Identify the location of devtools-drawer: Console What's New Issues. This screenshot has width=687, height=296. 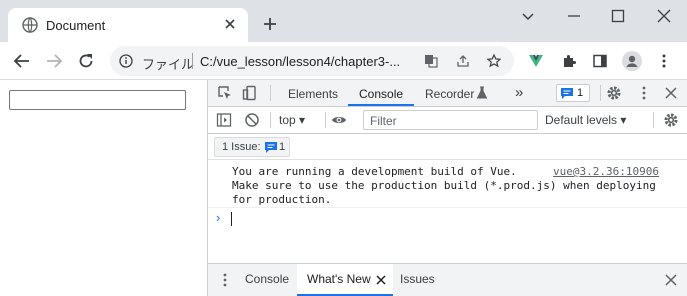
(447, 279).